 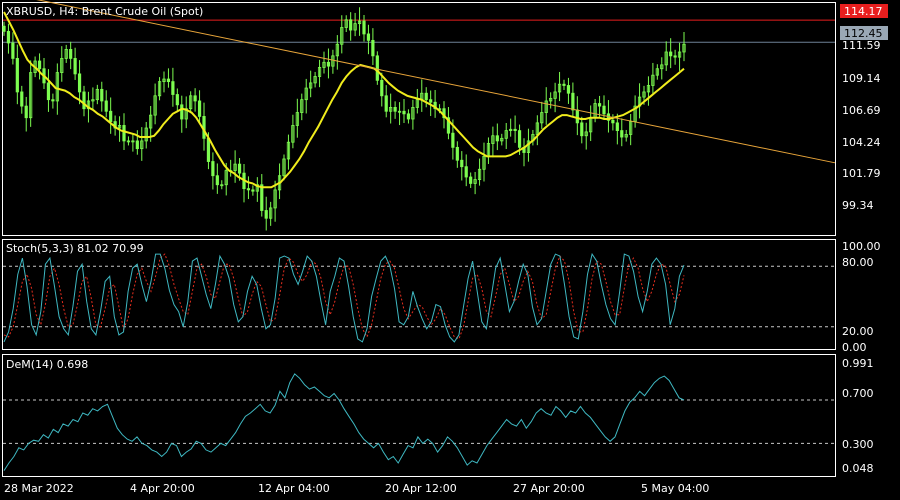 What do you see at coordinates (861, 45) in the screenshot?
I see `price-y-tick: 111.59` at bounding box center [861, 45].